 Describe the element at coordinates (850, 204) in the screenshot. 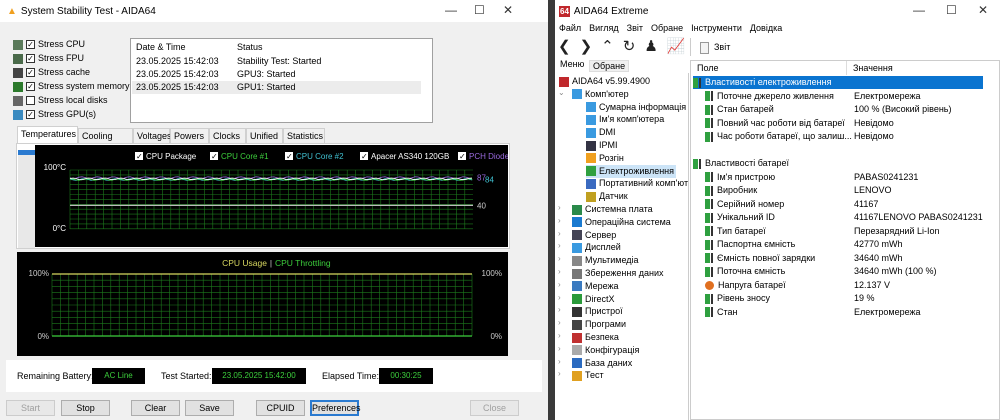

I see `detail-row: Серійний номер 41167` at that location.